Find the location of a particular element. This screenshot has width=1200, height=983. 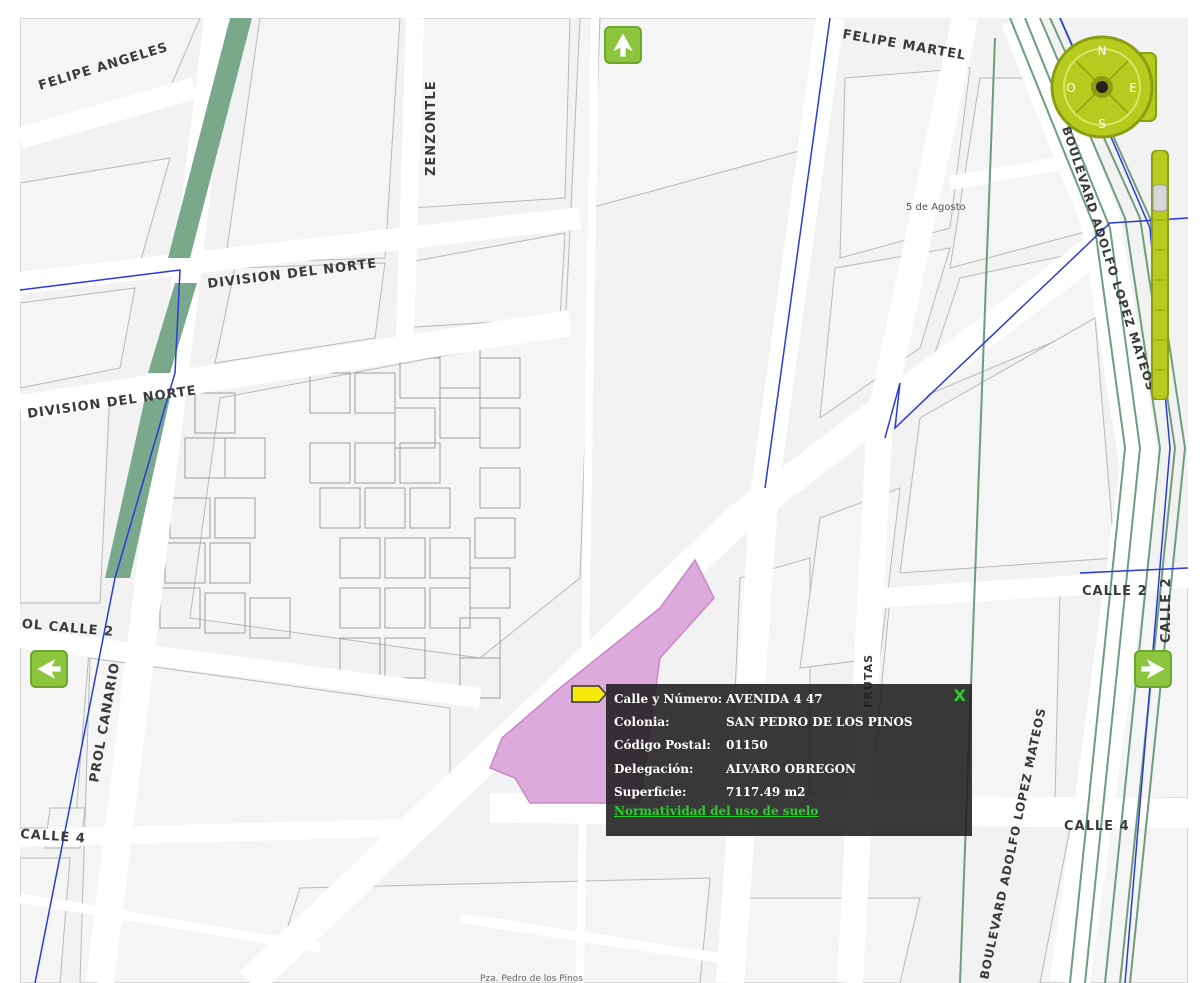

street-label-calle-2-vertical: CALLE 2 is located at coordinates (1166, 610).